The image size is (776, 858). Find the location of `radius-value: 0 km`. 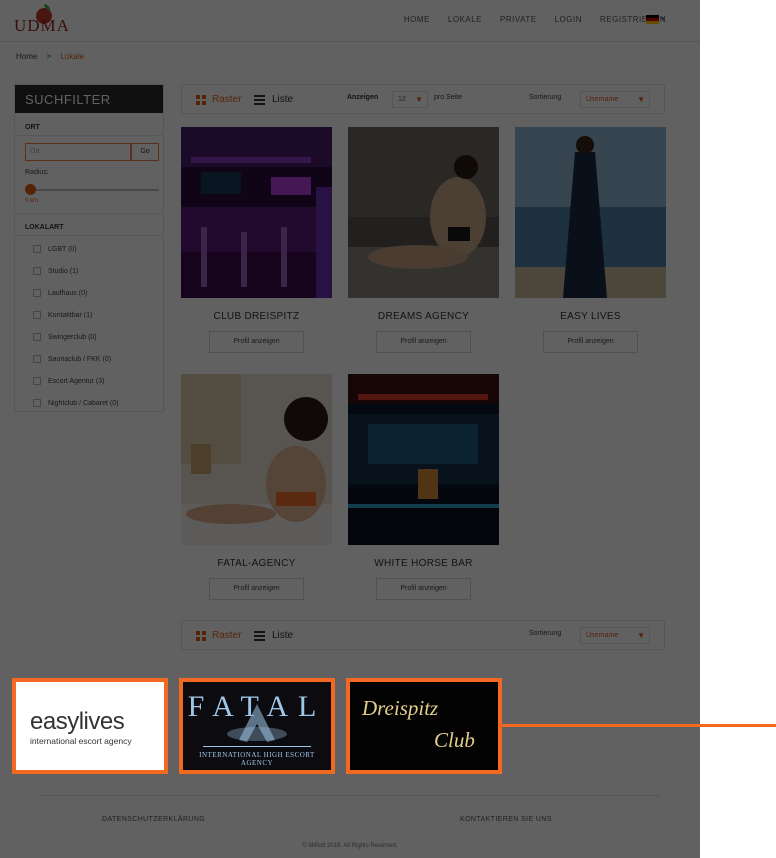

radius-value: 0 km is located at coordinates (32, 201).